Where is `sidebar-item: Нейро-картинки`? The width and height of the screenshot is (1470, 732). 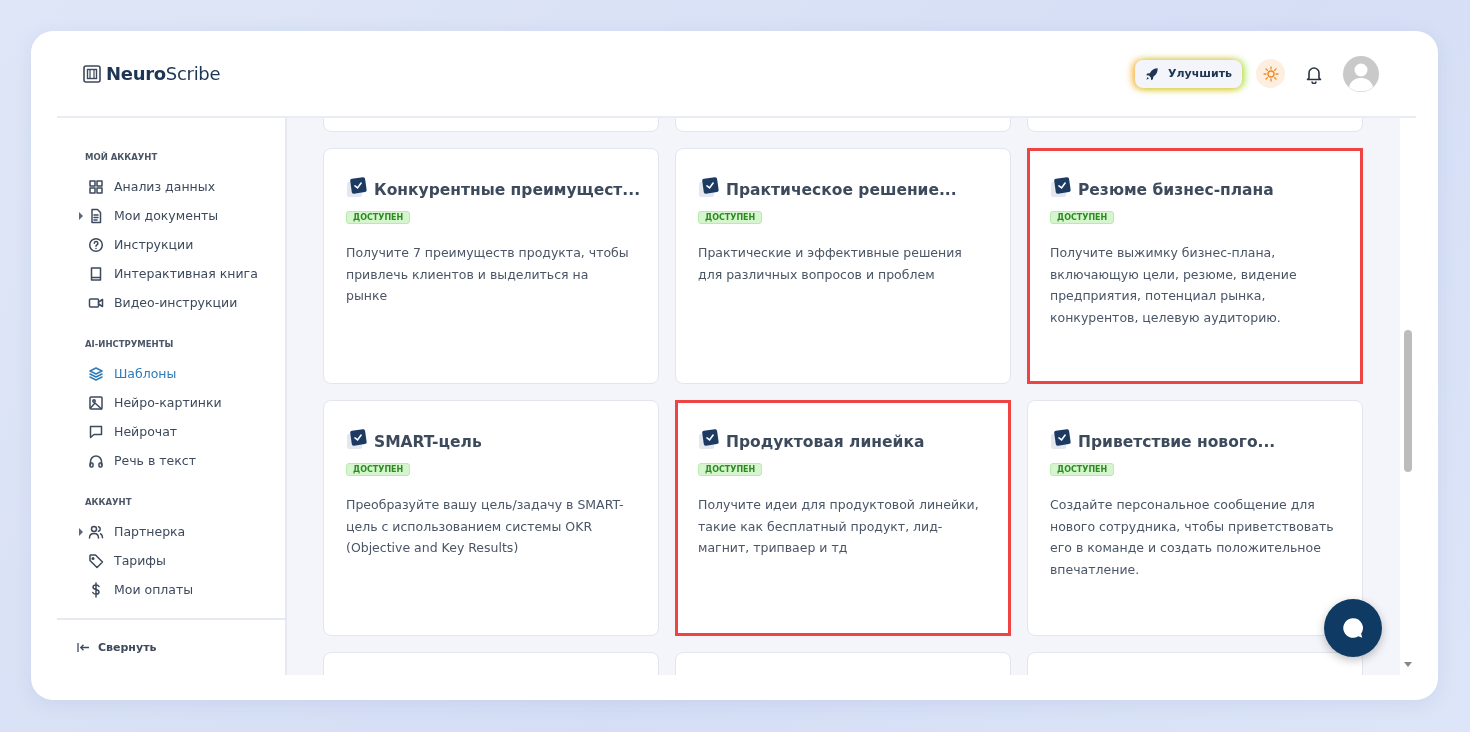 sidebar-item: Нейро-картинки is located at coordinates (182, 402).